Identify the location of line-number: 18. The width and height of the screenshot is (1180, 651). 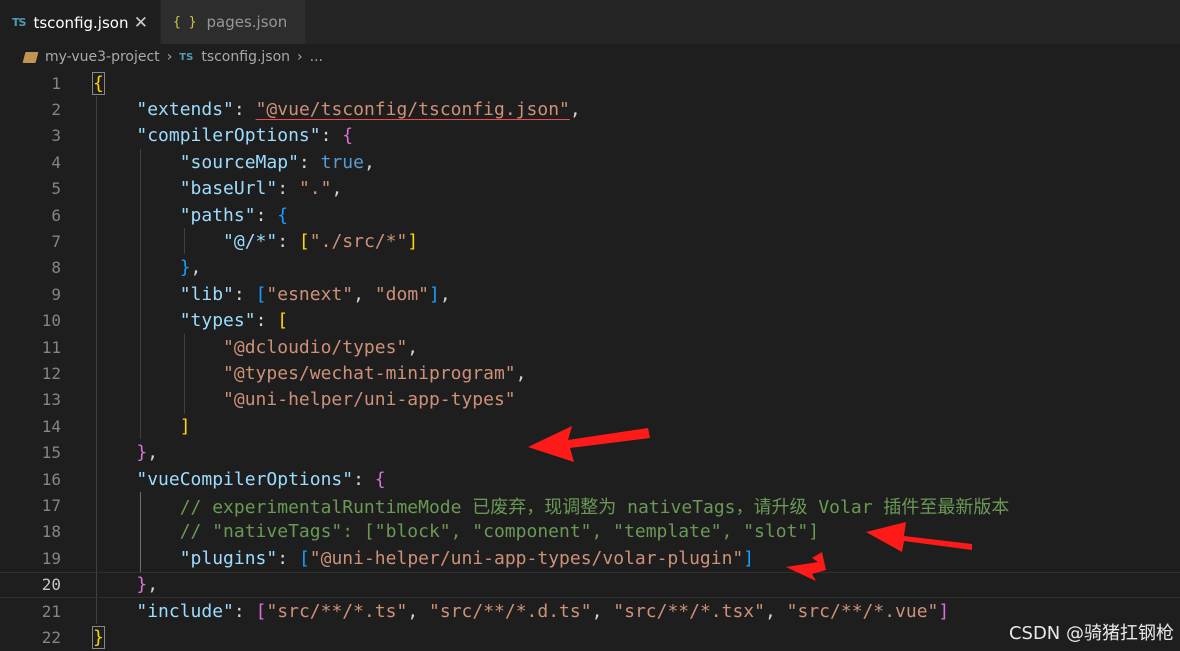
(51, 532).